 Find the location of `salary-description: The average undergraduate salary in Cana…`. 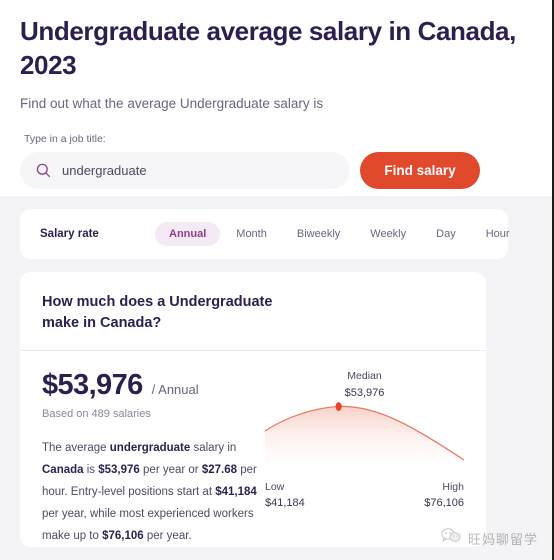

salary-description: The average undergraduate salary in Cana… is located at coordinates (149, 492).